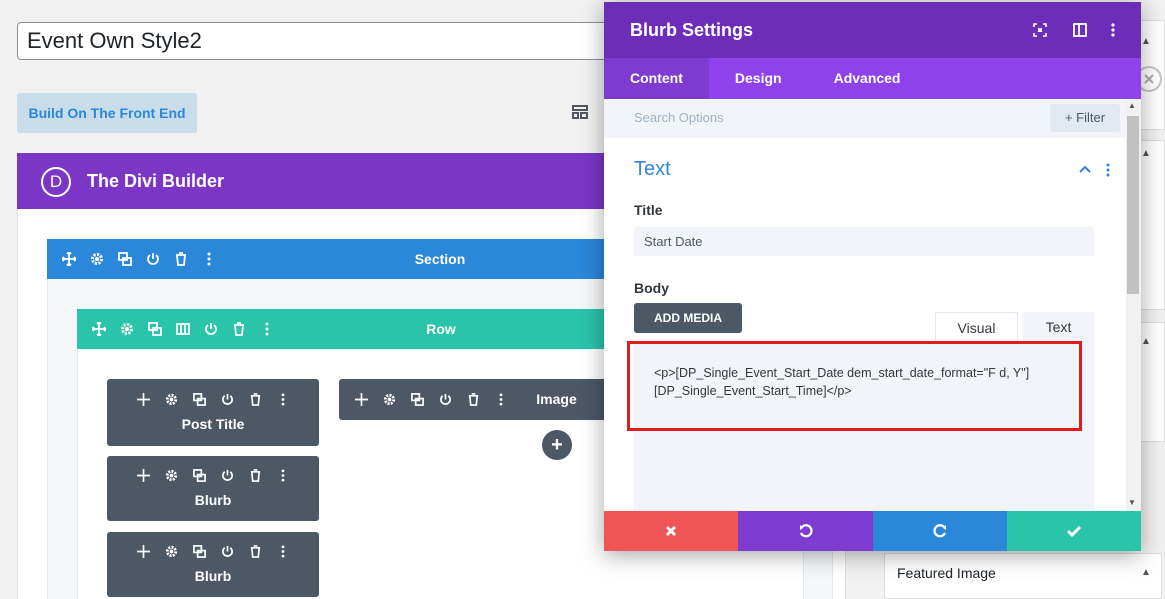  What do you see at coordinates (1133, 205) in the screenshot?
I see `scrollbar-thumb` at bounding box center [1133, 205].